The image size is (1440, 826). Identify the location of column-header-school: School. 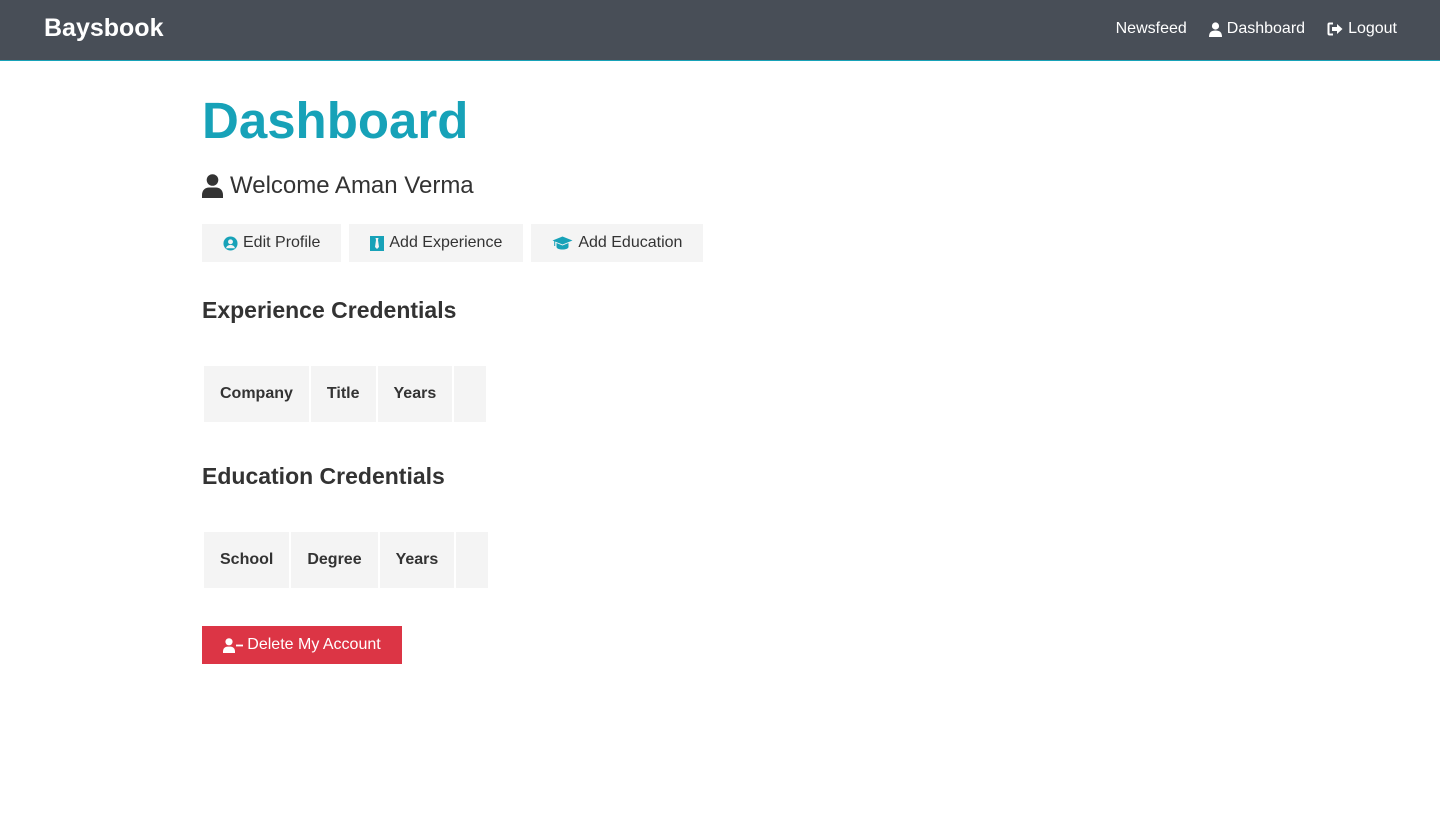
(247, 560).